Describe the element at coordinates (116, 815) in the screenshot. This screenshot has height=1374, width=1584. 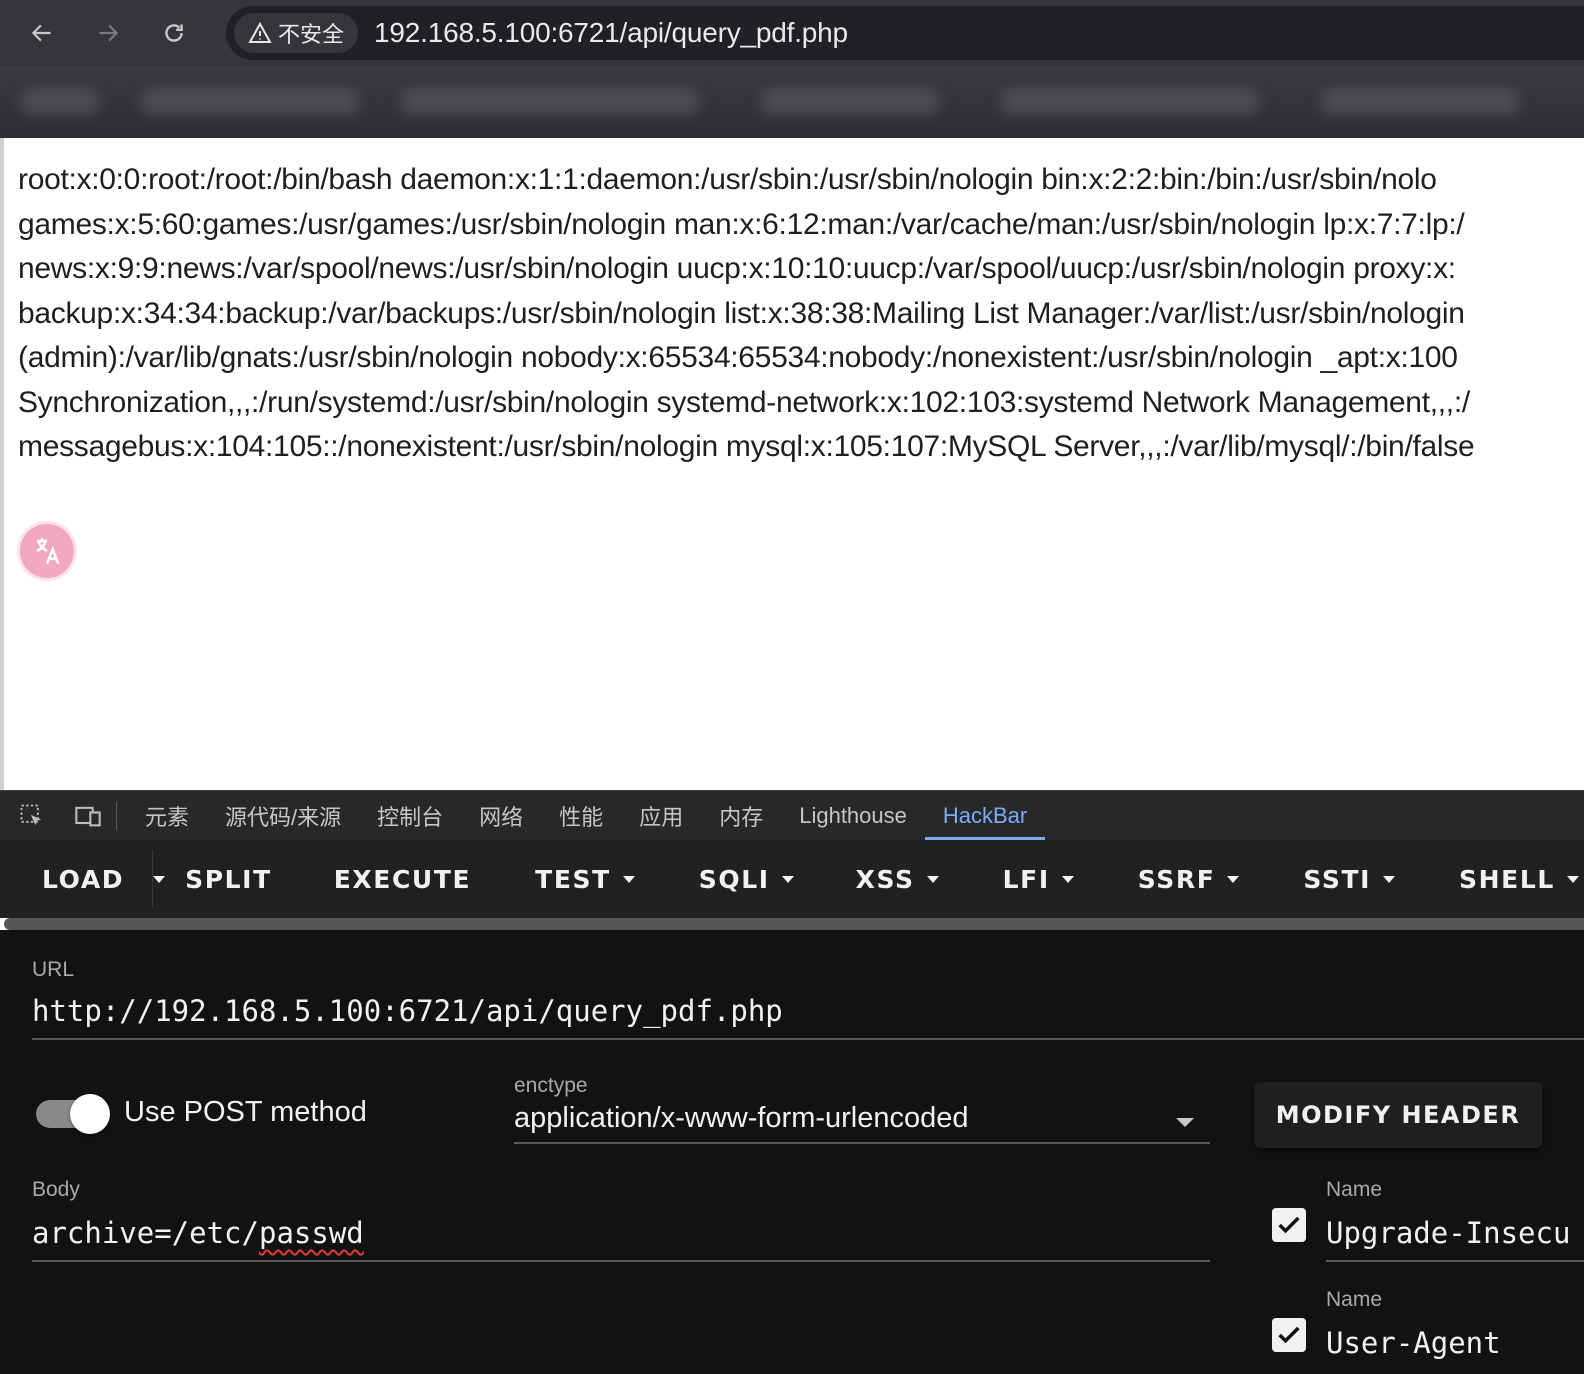
I see `divider` at that location.